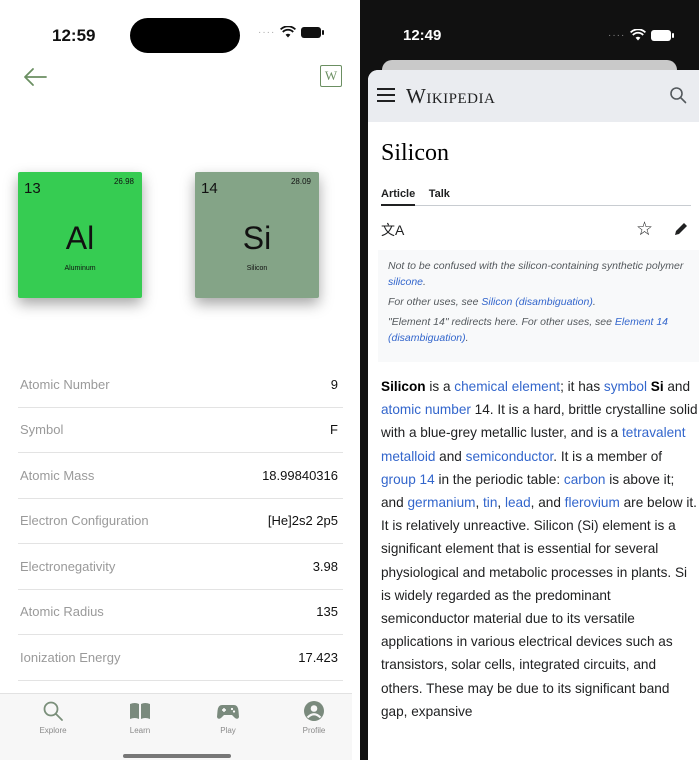 This screenshot has width=699, height=760. I want to click on article-link: germanium, so click(441, 502).